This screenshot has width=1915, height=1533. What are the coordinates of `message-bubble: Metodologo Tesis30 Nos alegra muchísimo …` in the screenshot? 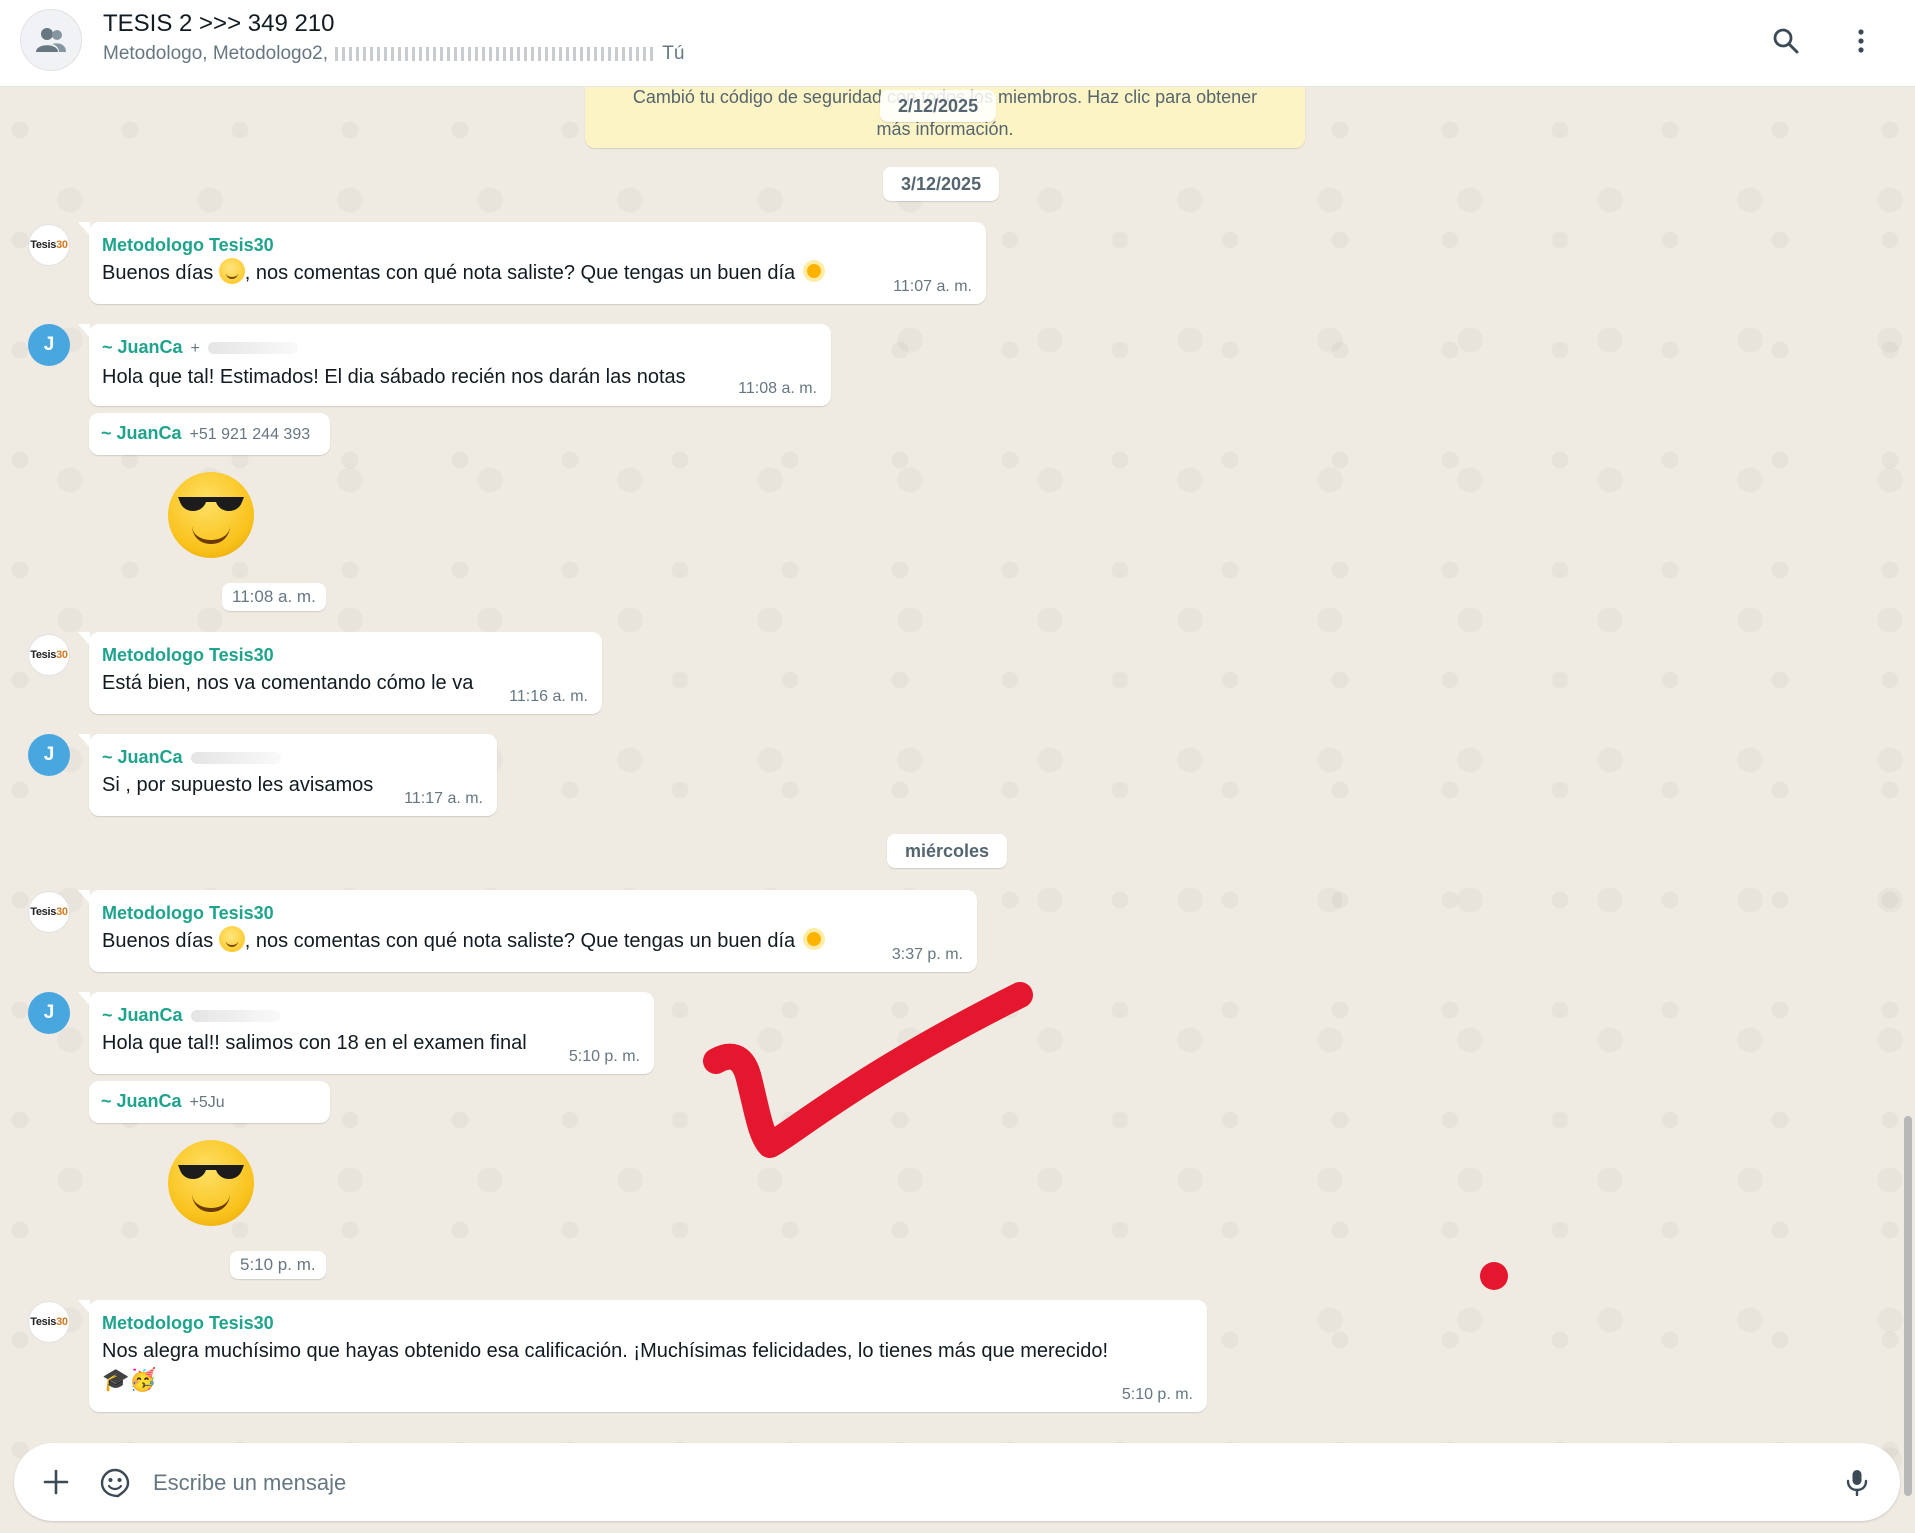 It's located at (642, 1356).